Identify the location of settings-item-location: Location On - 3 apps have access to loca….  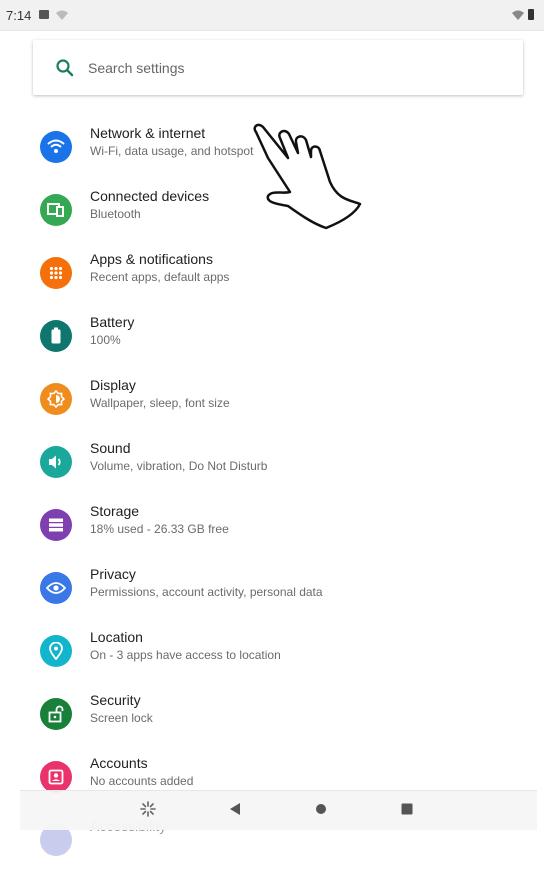
(272, 658).